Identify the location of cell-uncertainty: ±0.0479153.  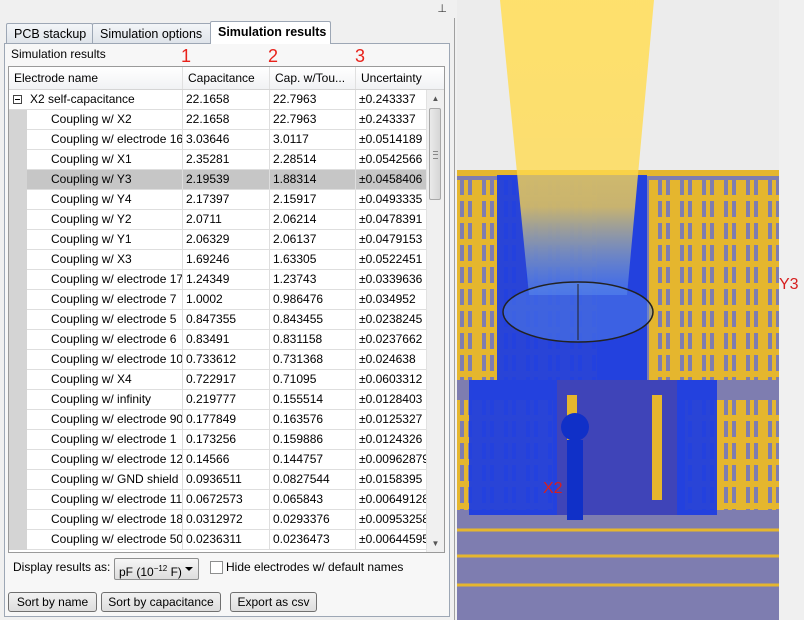
(392, 240).